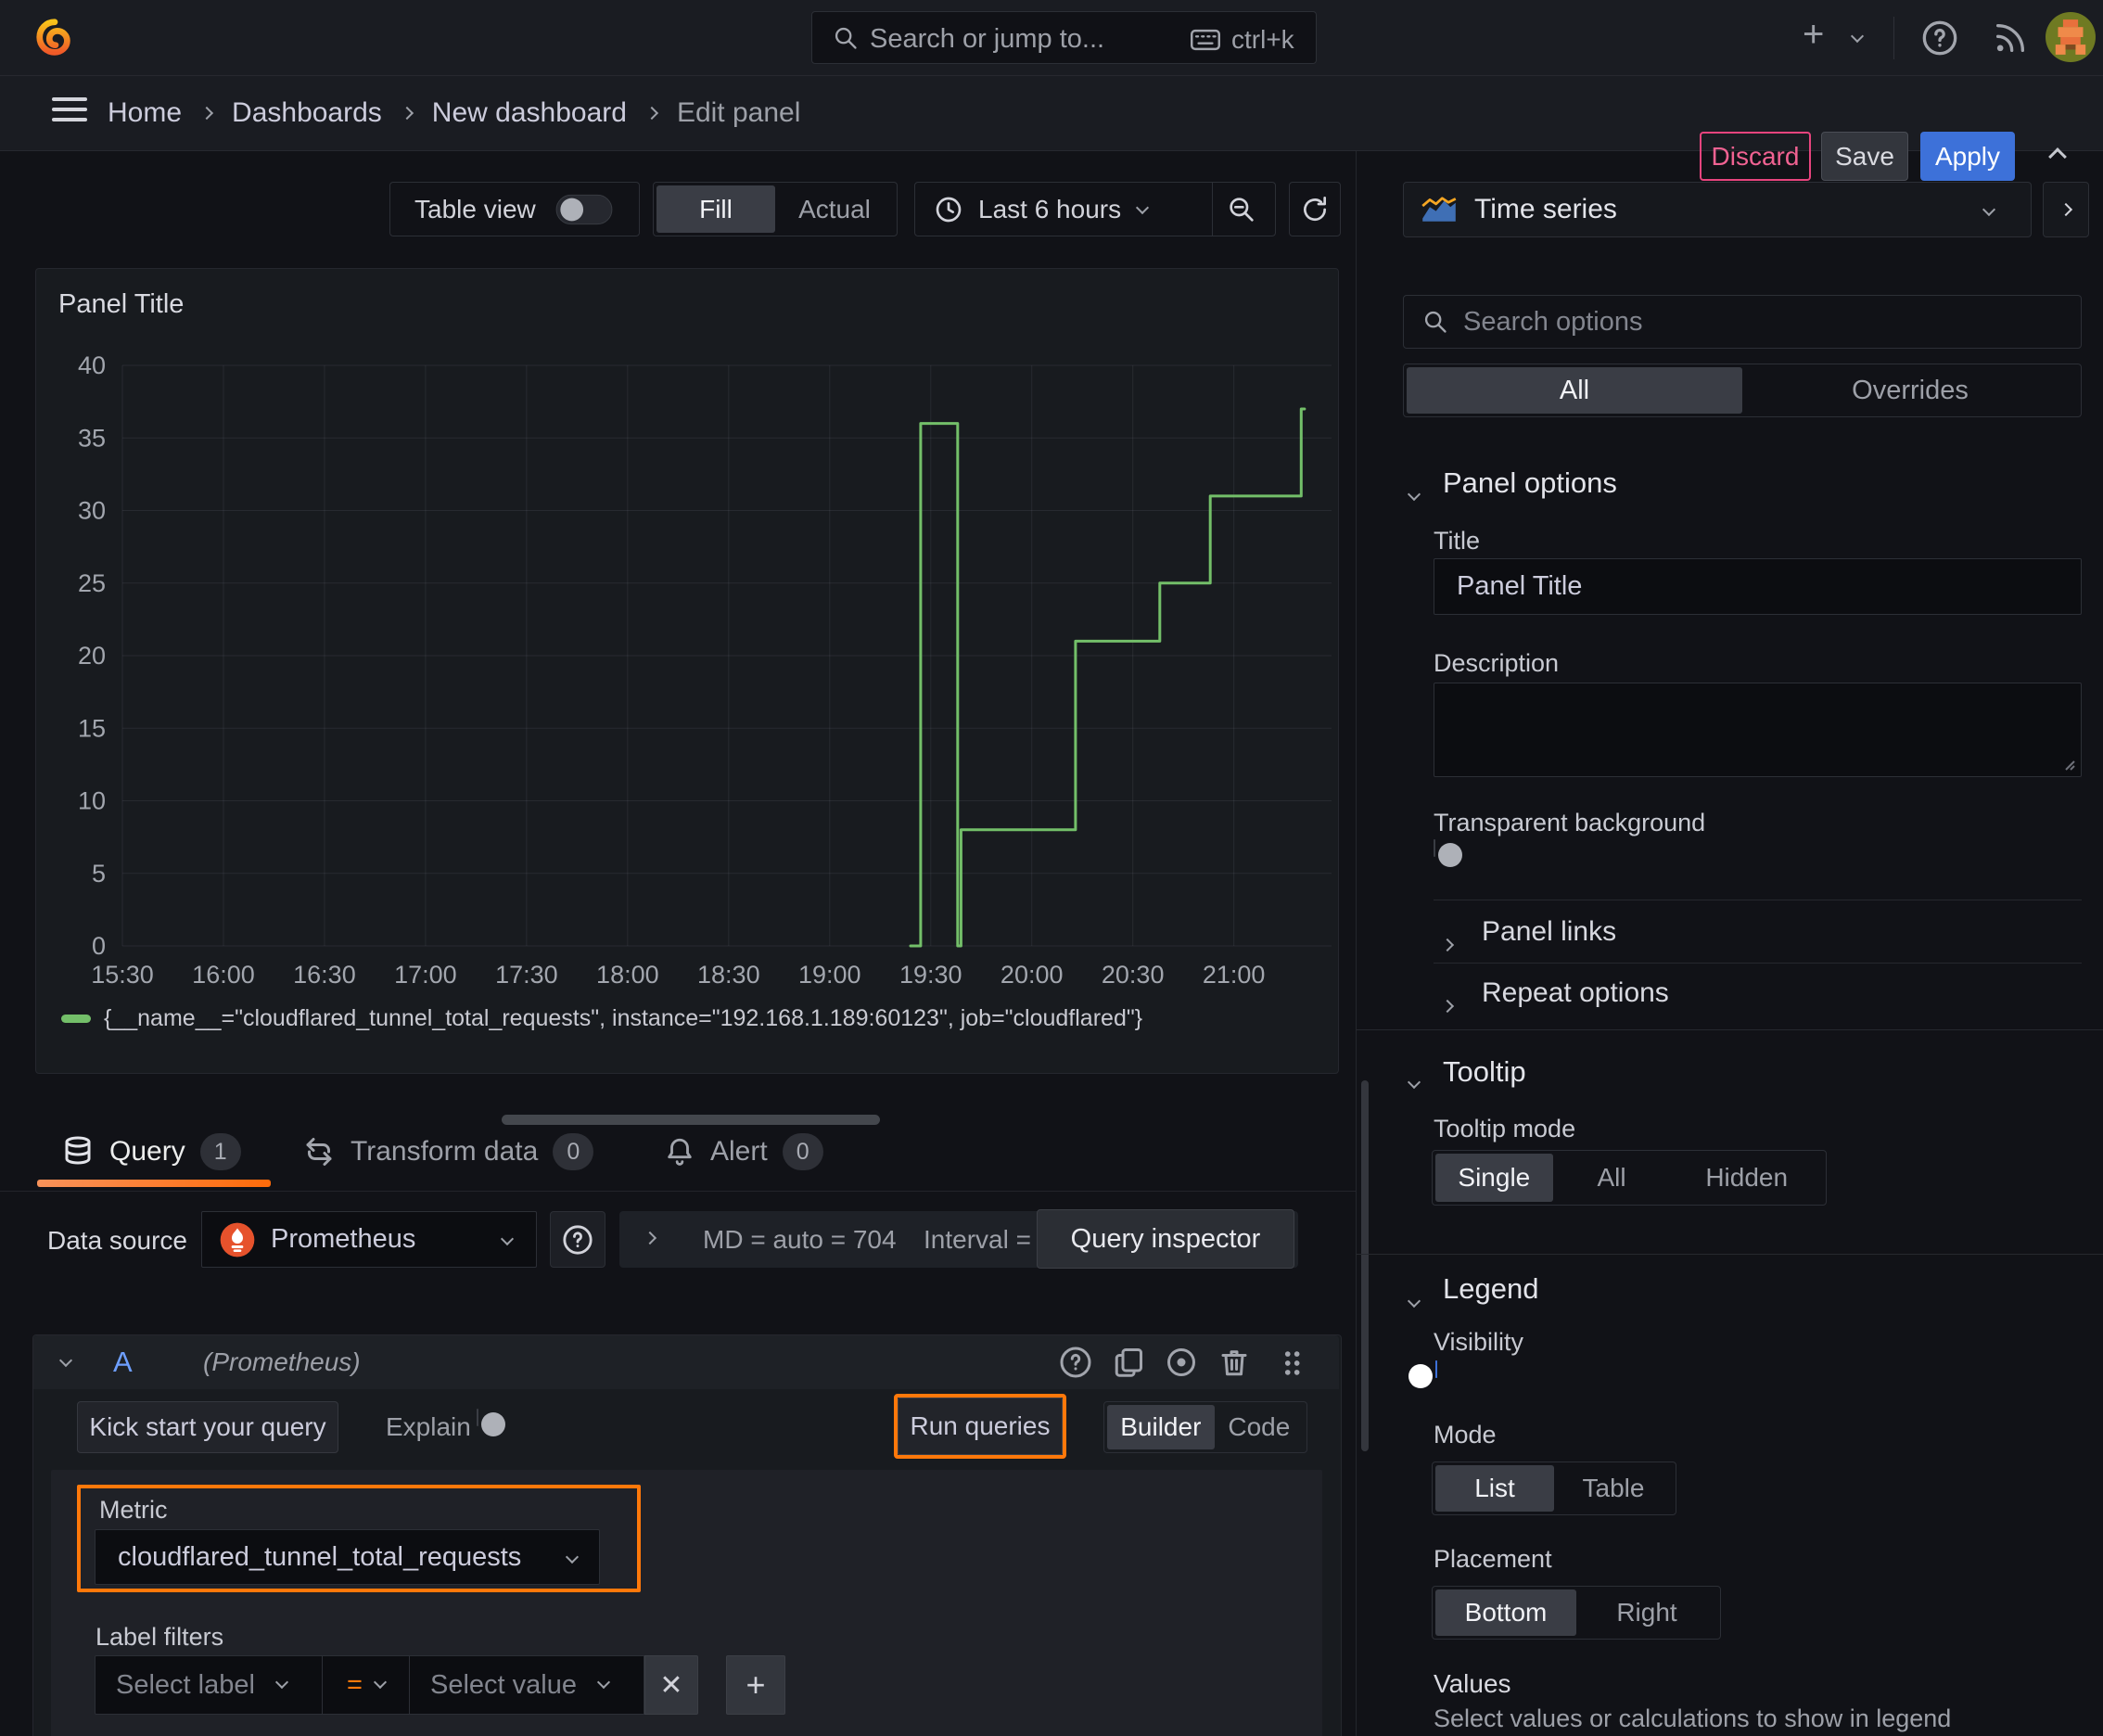  What do you see at coordinates (1447, 945) in the screenshot?
I see `panel-links-expand-icon` at bounding box center [1447, 945].